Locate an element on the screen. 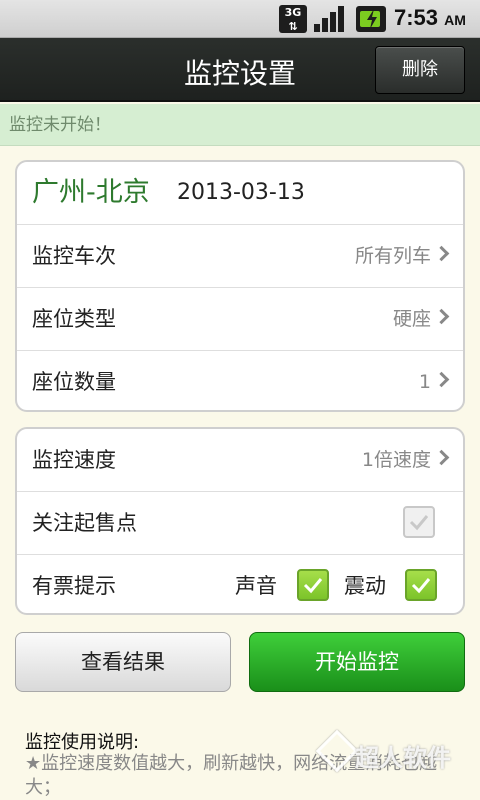 The height and width of the screenshot is (800, 480). status-bar: 3G ⇅ 7:53 AM is located at coordinates (240, 19).